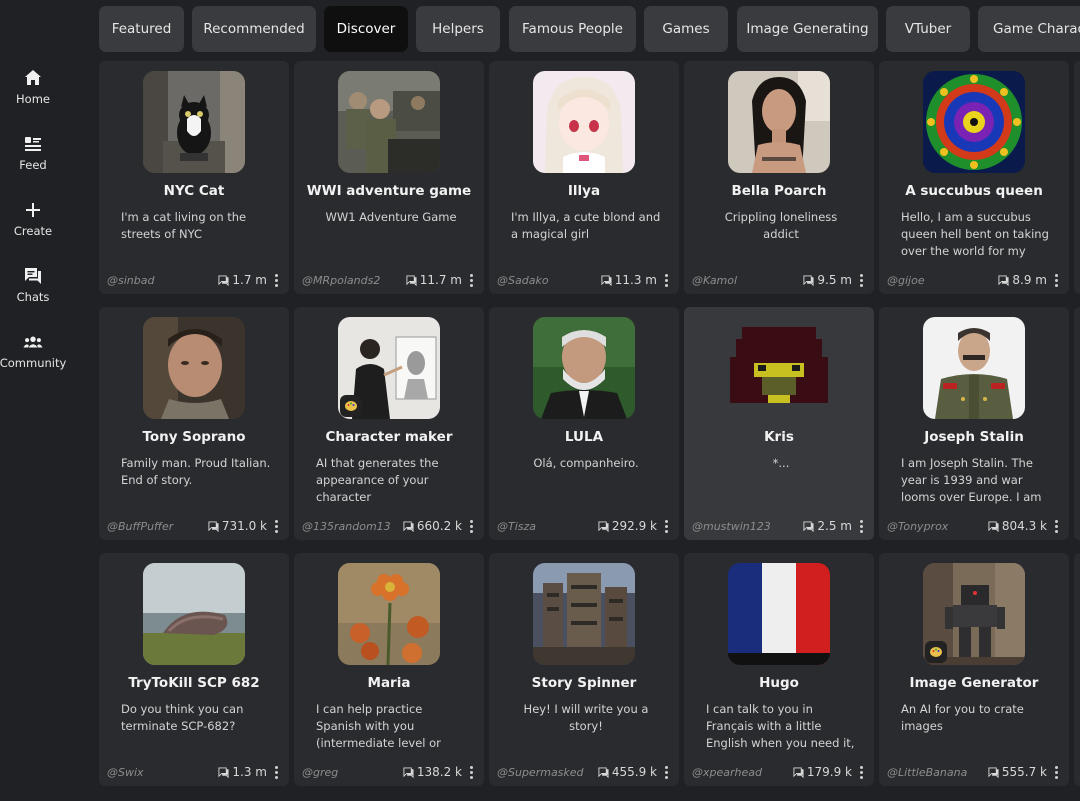 Image resolution: width=1080 pixels, height=801 pixels. I want to click on character-name: TryToKill SCP 682, so click(194, 683).